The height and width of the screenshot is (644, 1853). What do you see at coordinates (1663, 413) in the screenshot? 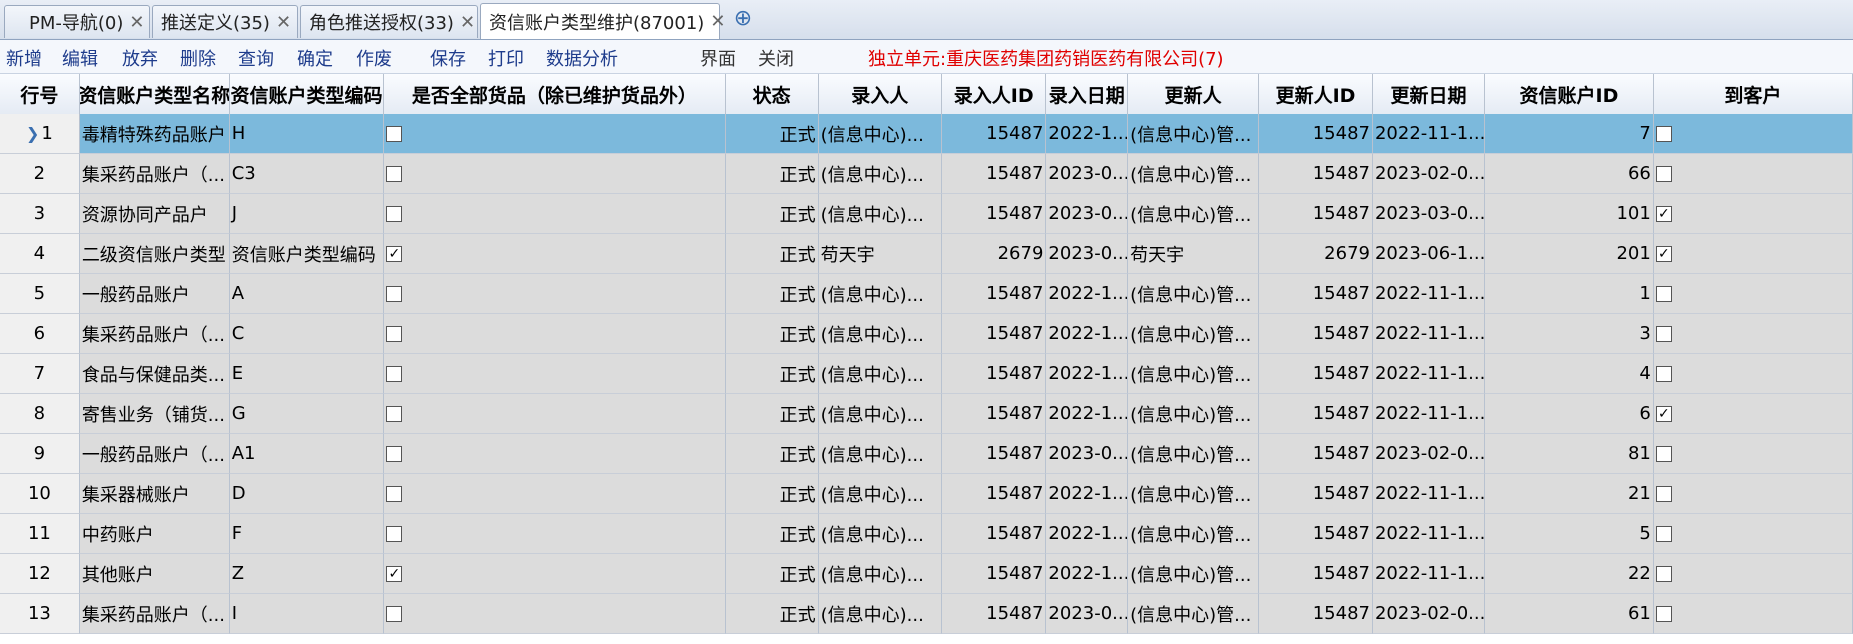
I see `to-customer-checkbox: ✓` at bounding box center [1663, 413].